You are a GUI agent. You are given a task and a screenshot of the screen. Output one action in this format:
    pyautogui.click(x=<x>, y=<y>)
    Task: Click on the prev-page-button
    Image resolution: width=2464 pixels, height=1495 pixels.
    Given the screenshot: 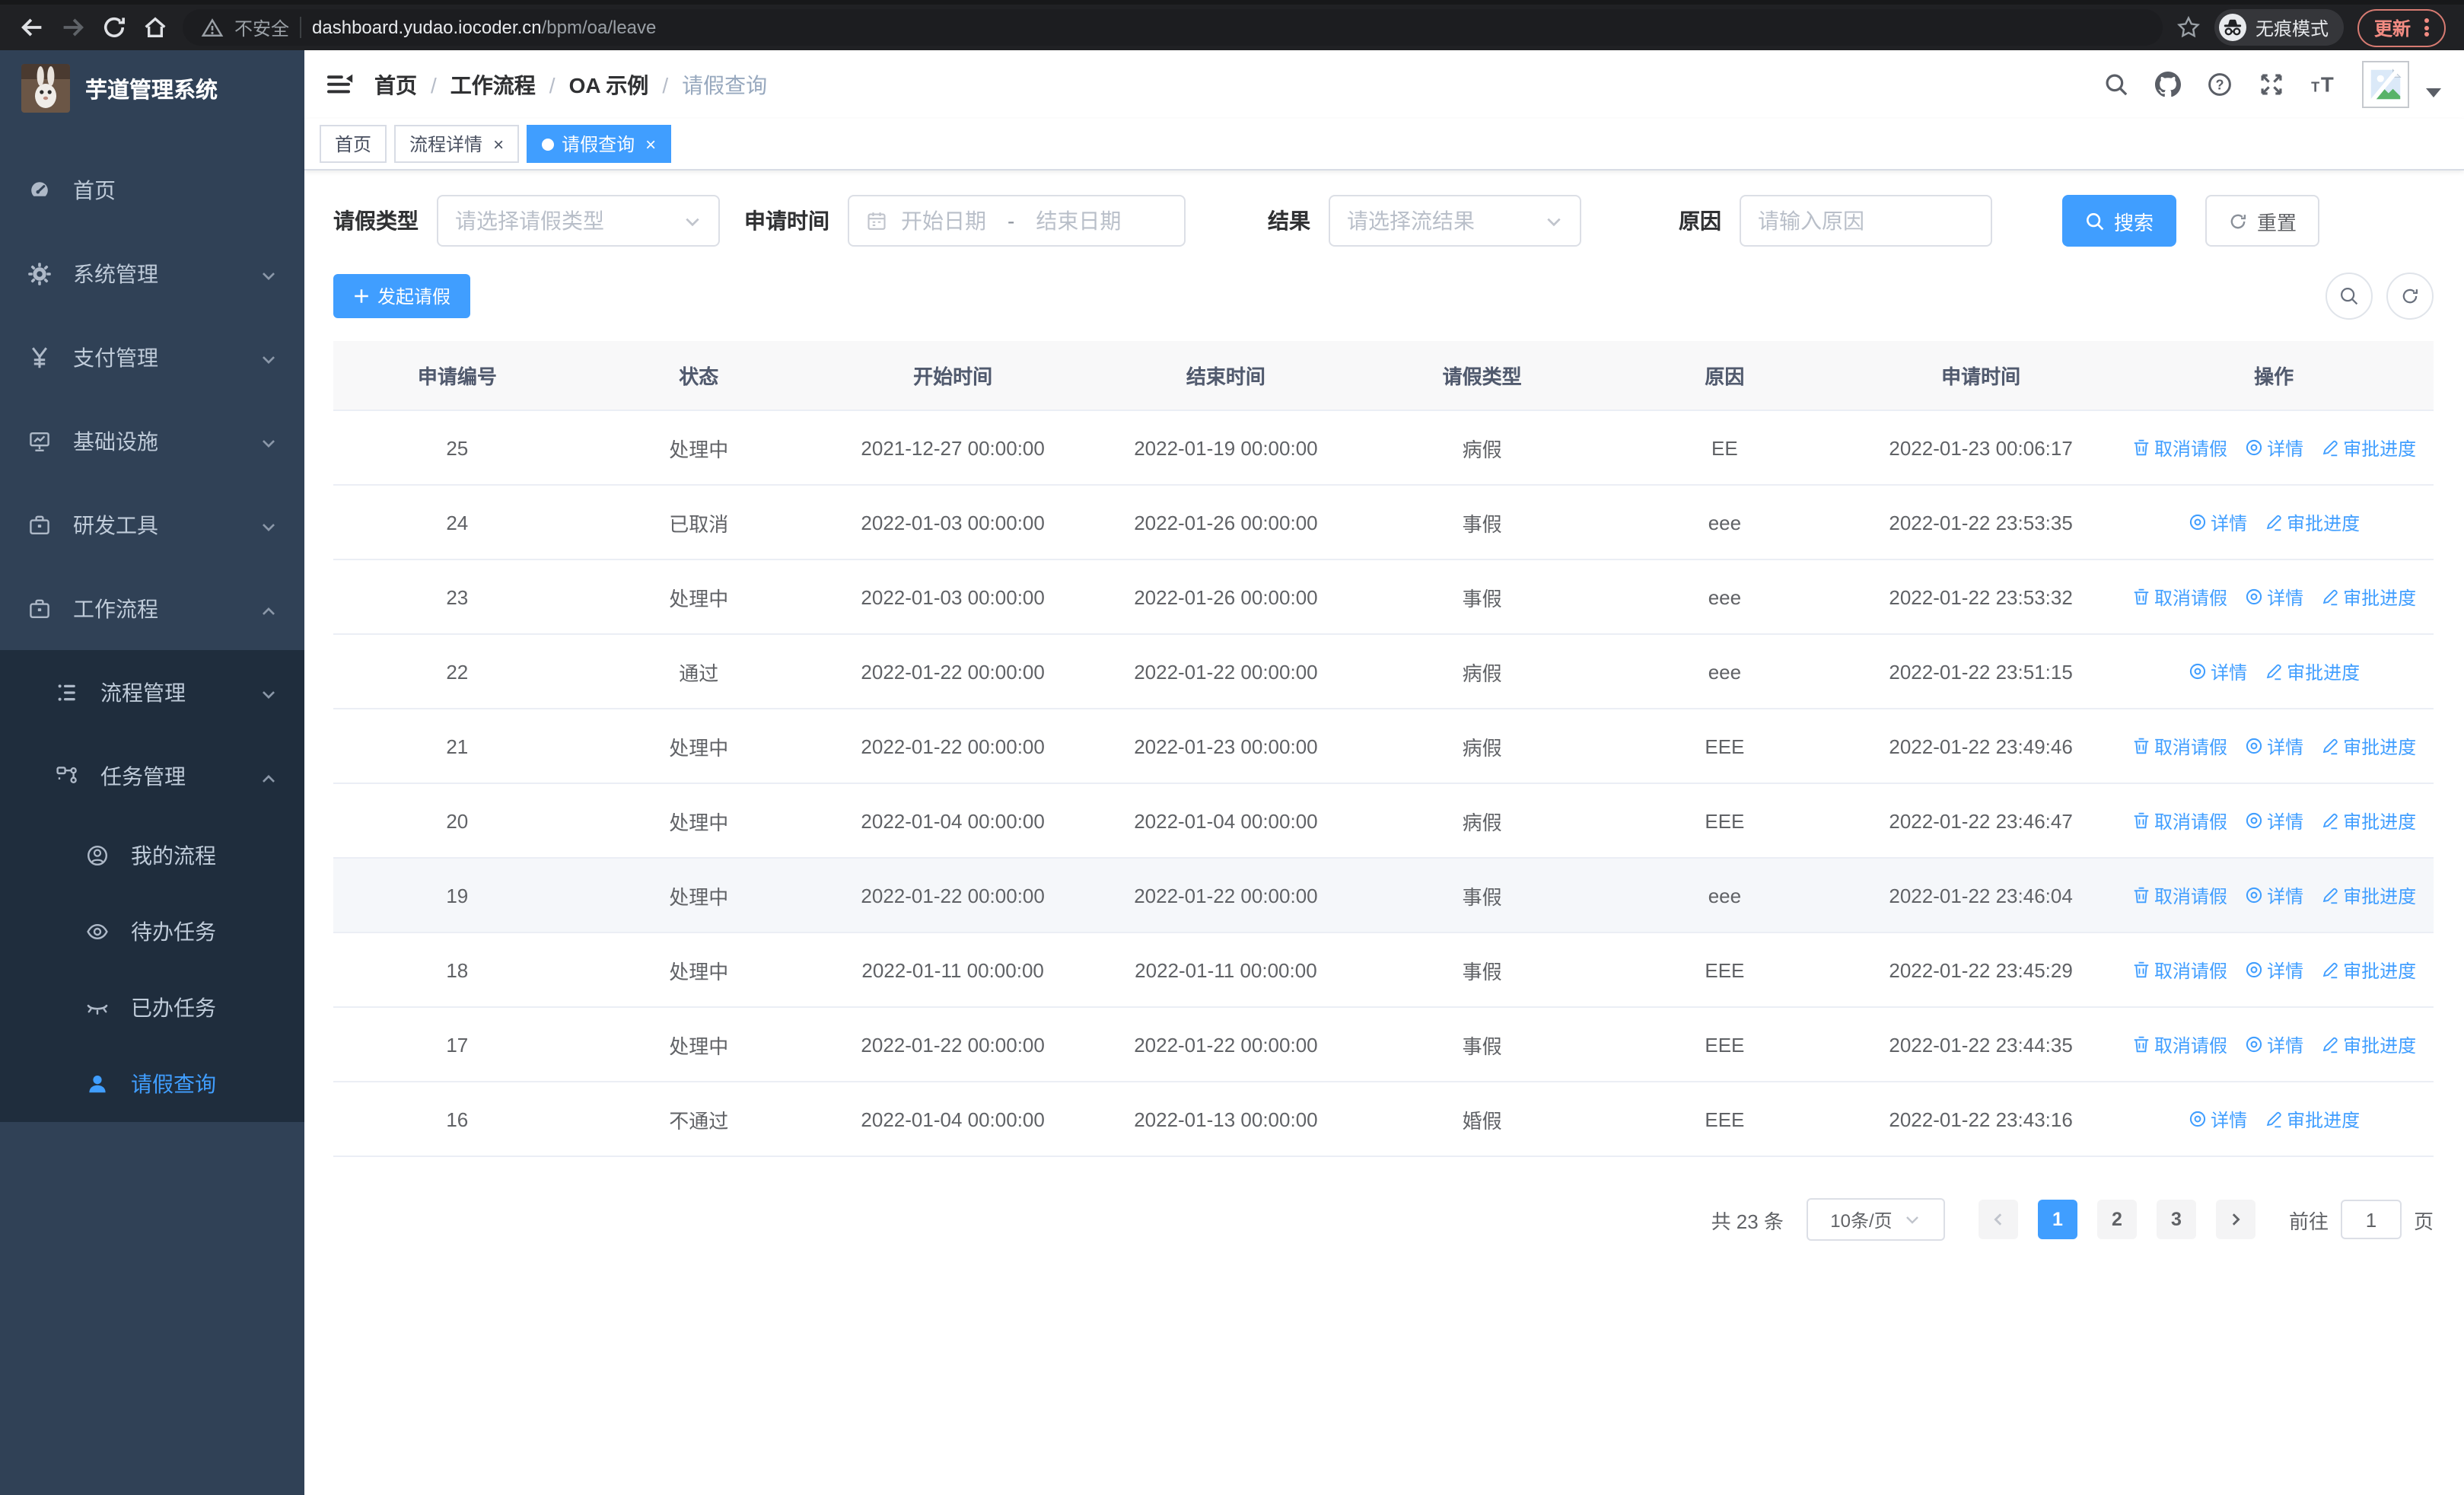 What is the action you would take?
    pyautogui.click(x=1998, y=1219)
    